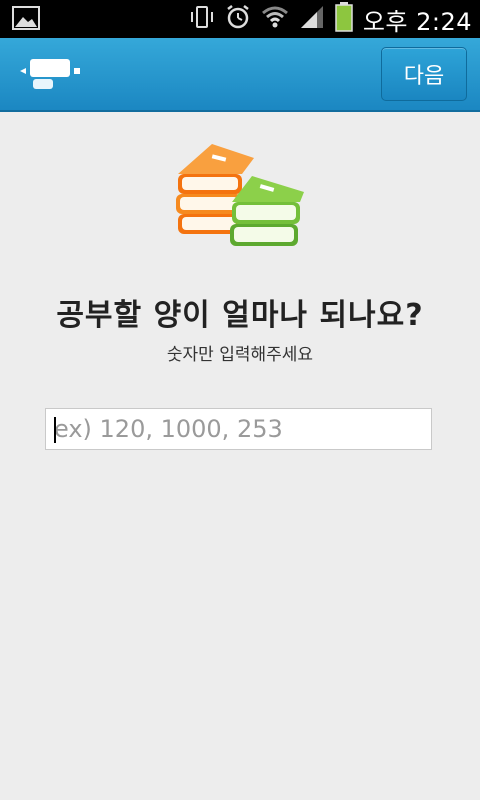 The width and height of the screenshot is (480, 800). What do you see at coordinates (238, 429) in the screenshot?
I see `amount-input` at bounding box center [238, 429].